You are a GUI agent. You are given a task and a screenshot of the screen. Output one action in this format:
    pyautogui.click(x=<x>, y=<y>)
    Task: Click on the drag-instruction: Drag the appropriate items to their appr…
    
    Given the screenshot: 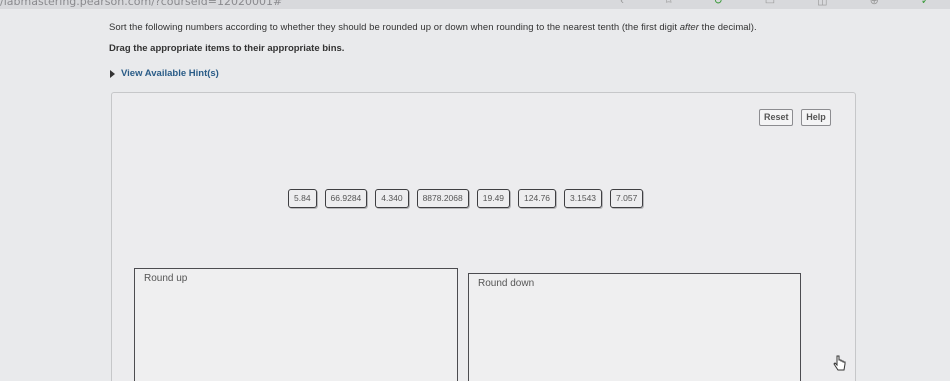 What is the action you would take?
    pyautogui.click(x=227, y=48)
    